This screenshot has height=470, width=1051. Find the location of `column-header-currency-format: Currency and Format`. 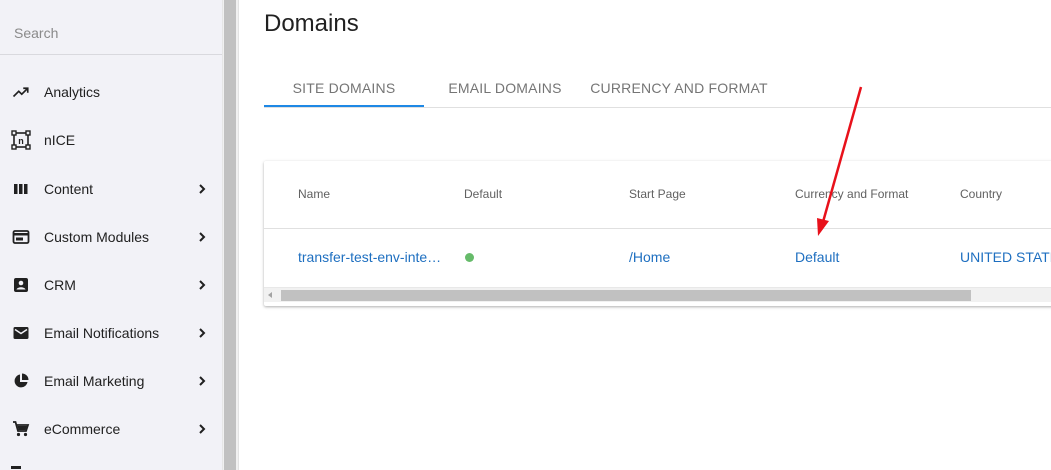

column-header-currency-format: Currency and Format is located at coordinates (851, 194).